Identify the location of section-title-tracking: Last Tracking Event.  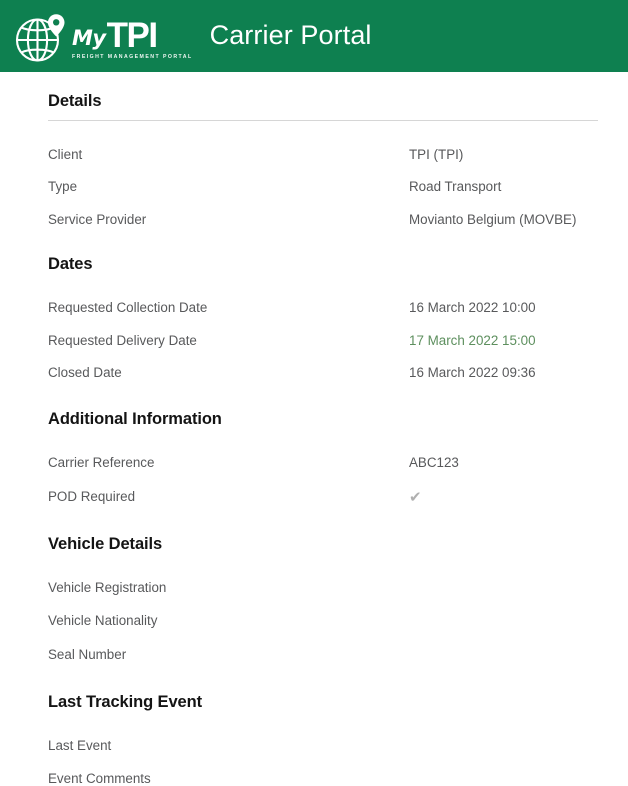
(125, 702).